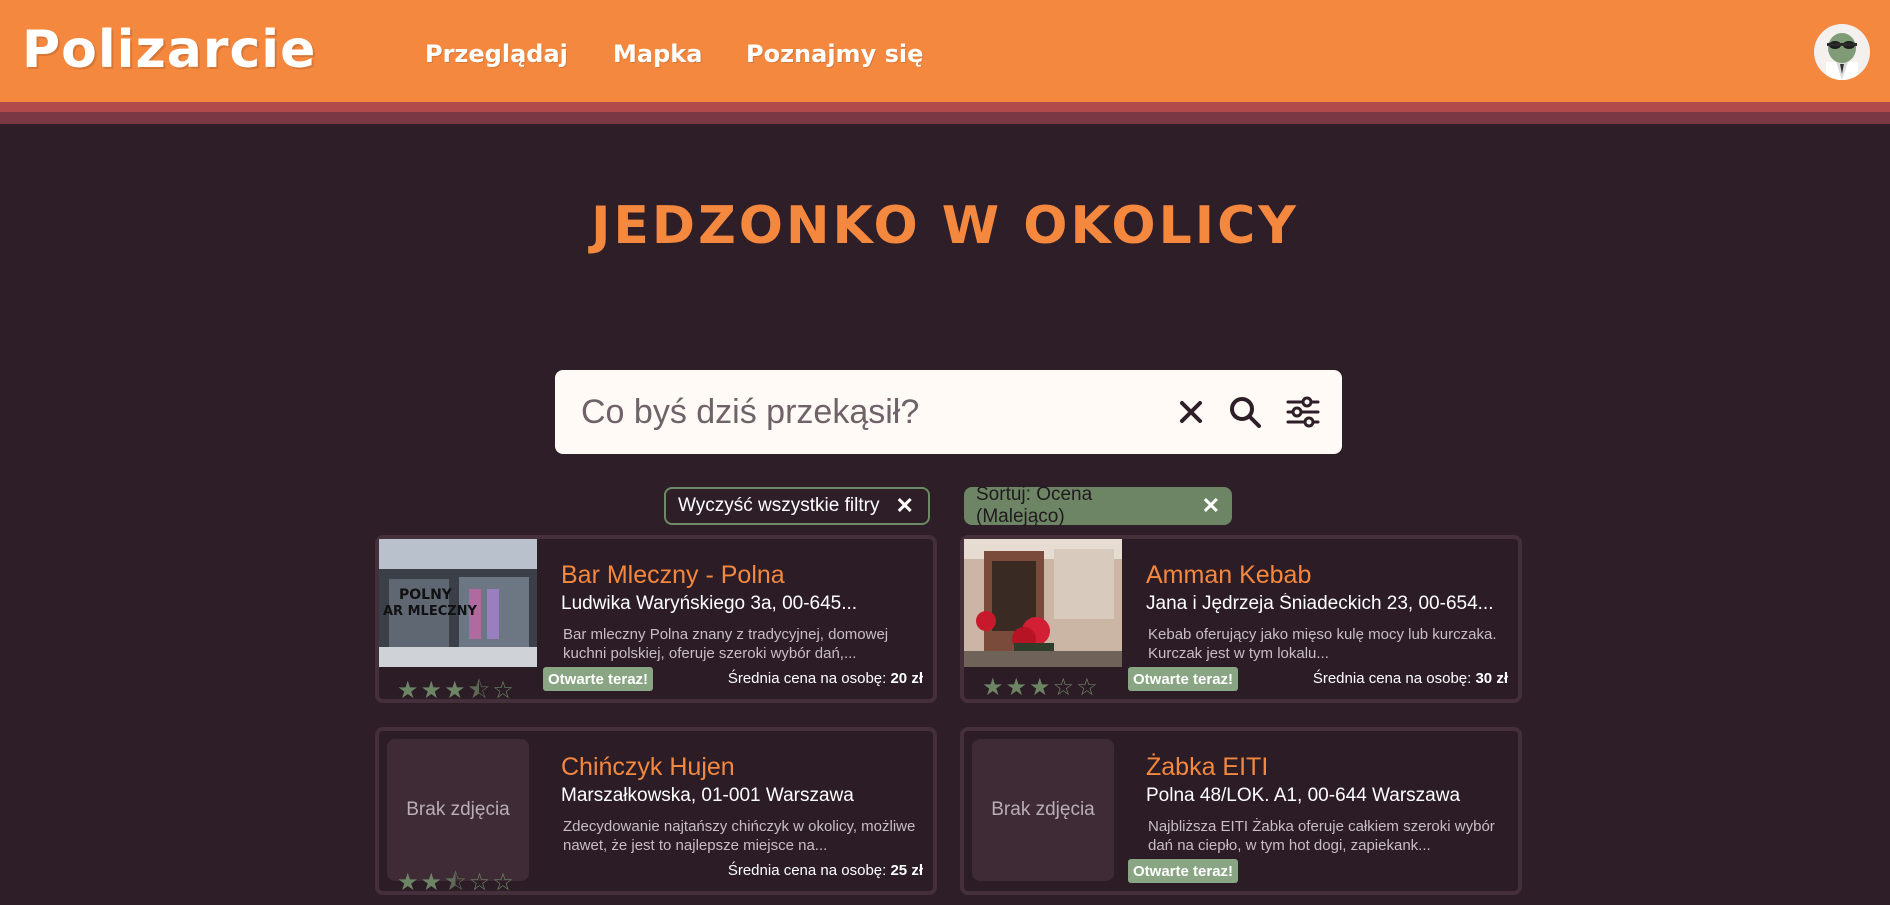 The height and width of the screenshot is (905, 1890). What do you see at coordinates (426, 595) in the screenshot?
I see `svg-text: POLNY` at bounding box center [426, 595].